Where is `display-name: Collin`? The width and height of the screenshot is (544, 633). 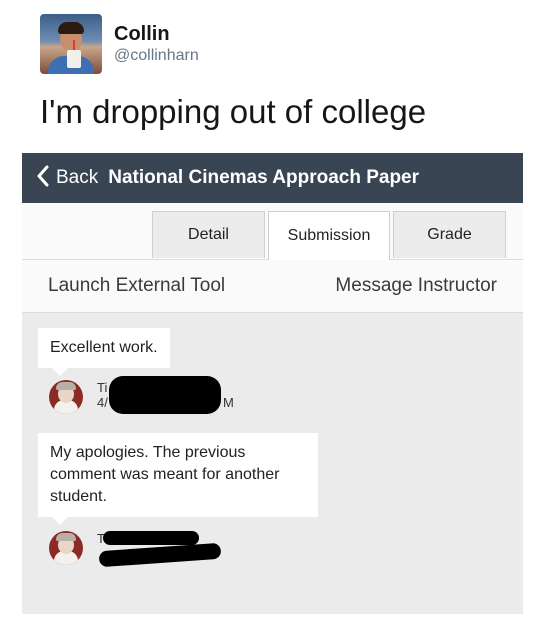
display-name: Collin is located at coordinates (156, 34).